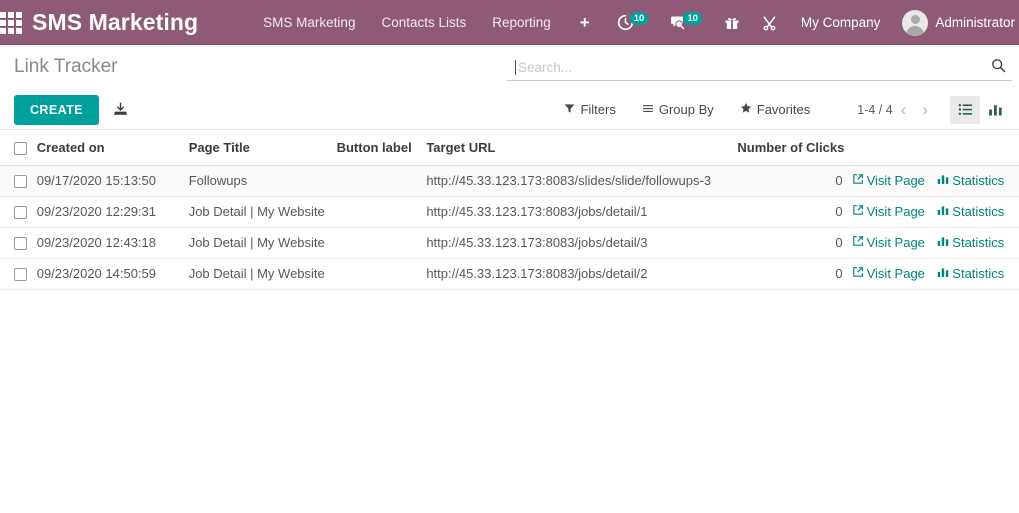 This screenshot has width=1019, height=513. I want to click on column-header-page-title: Page Title, so click(262, 148).